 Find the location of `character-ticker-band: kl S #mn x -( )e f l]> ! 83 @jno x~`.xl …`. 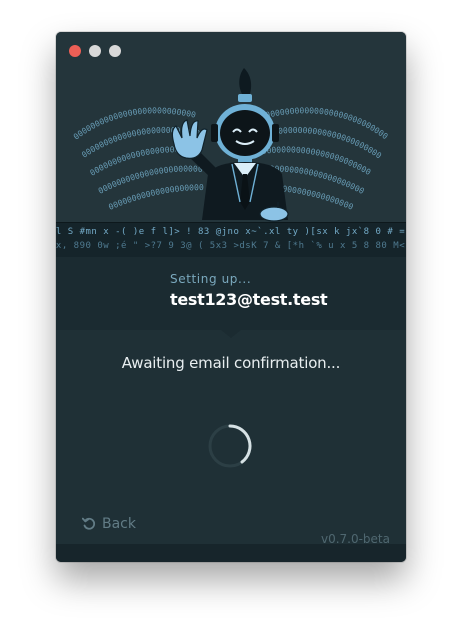

character-ticker-band: kl S #mn x -( )e f l]> ! 83 @jno x~`.xl … is located at coordinates (231, 240).